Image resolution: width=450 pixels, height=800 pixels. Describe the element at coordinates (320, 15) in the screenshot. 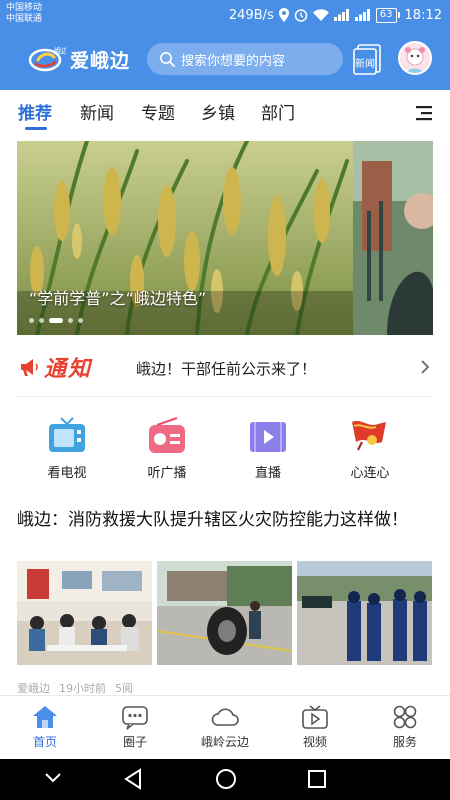

I see `wifi-icon` at that location.